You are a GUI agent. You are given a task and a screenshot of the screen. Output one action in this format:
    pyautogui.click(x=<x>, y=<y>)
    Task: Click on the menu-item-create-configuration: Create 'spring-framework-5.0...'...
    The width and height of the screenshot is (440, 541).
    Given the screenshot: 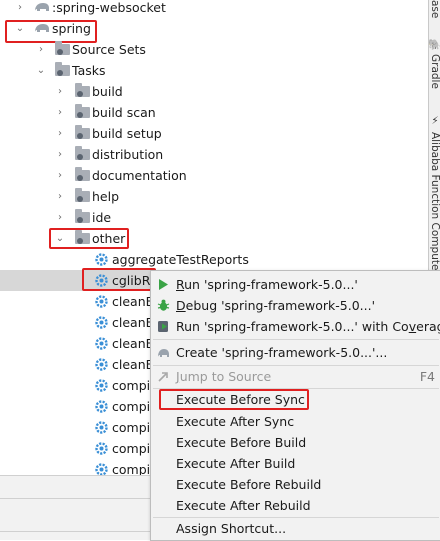 What is the action you would take?
    pyautogui.click(x=295, y=352)
    